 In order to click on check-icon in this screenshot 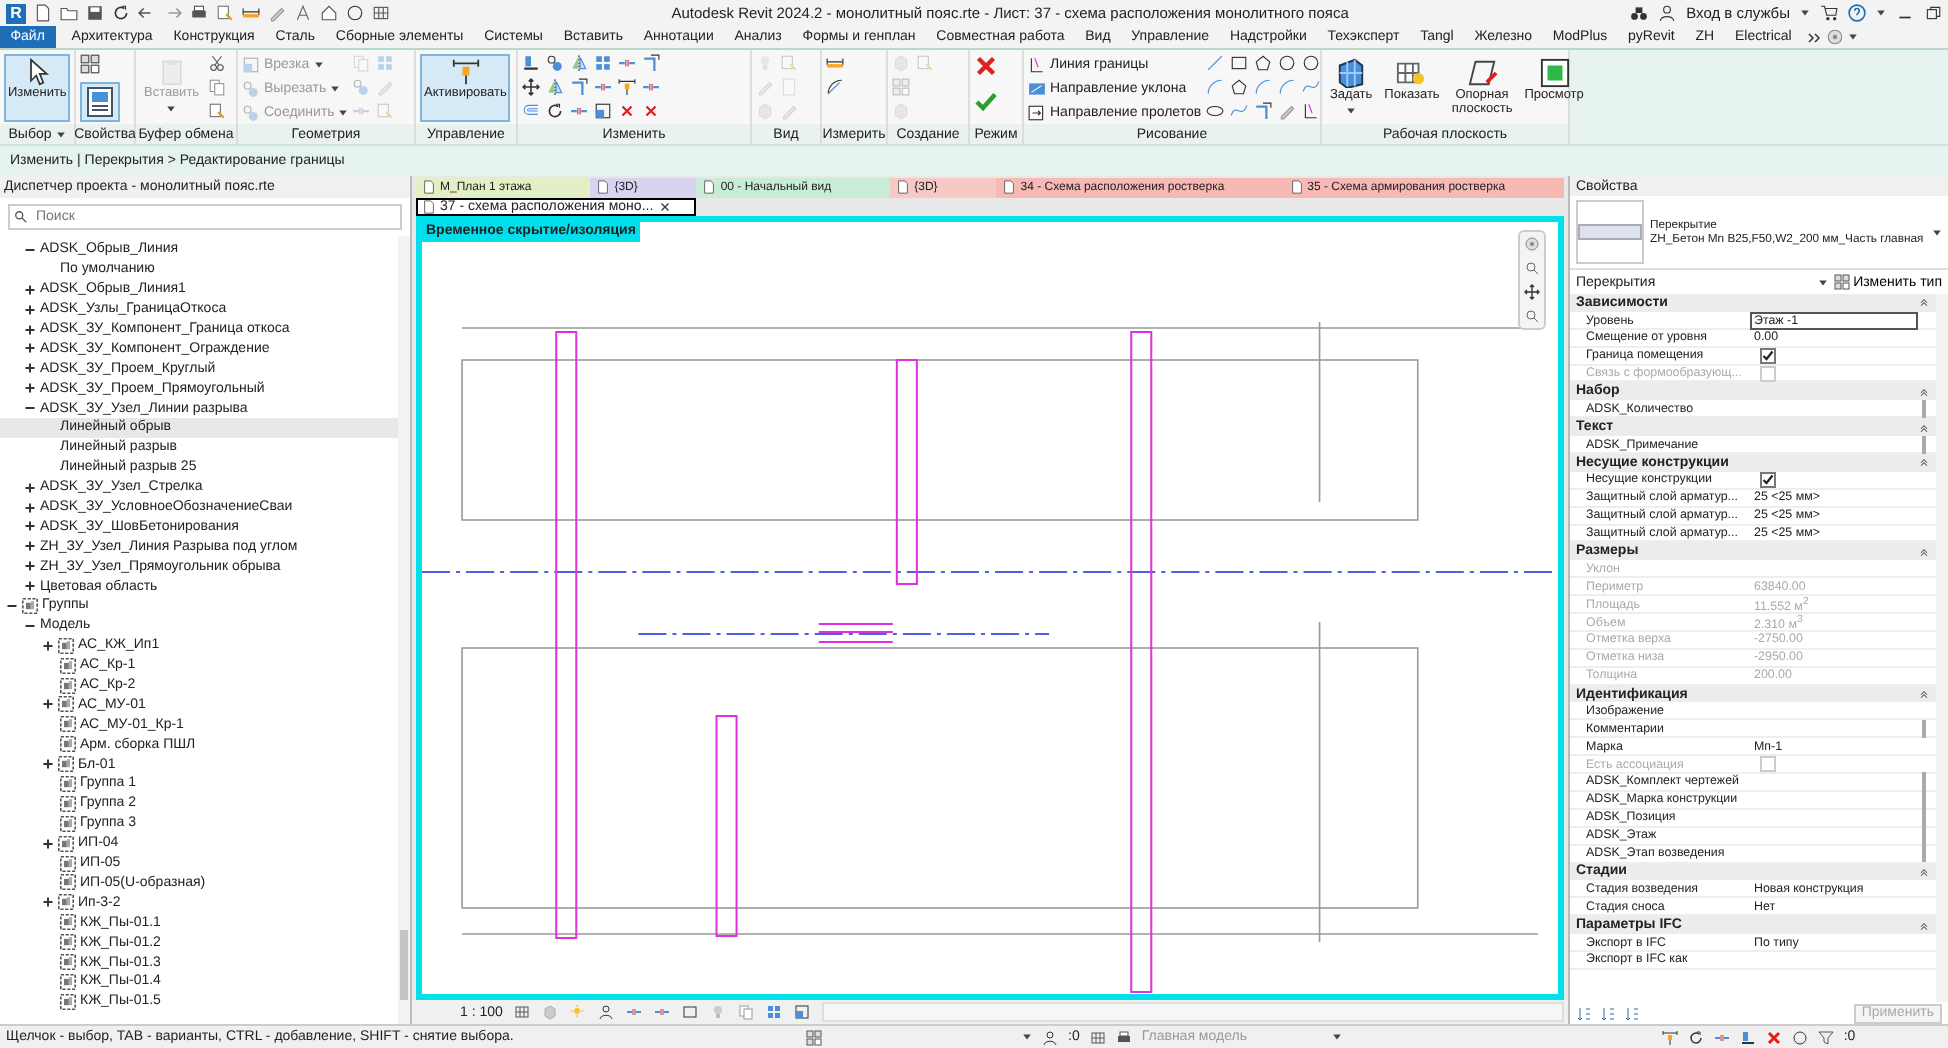, I will do `click(986, 101)`.